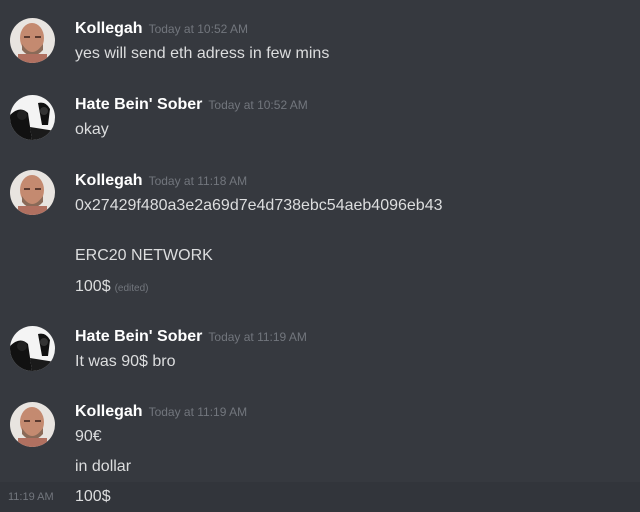  What do you see at coordinates (198, 181) in the screenshot?
I see `message-timestamp: Today at 11:18 AM` at bounding box center [198, 181].